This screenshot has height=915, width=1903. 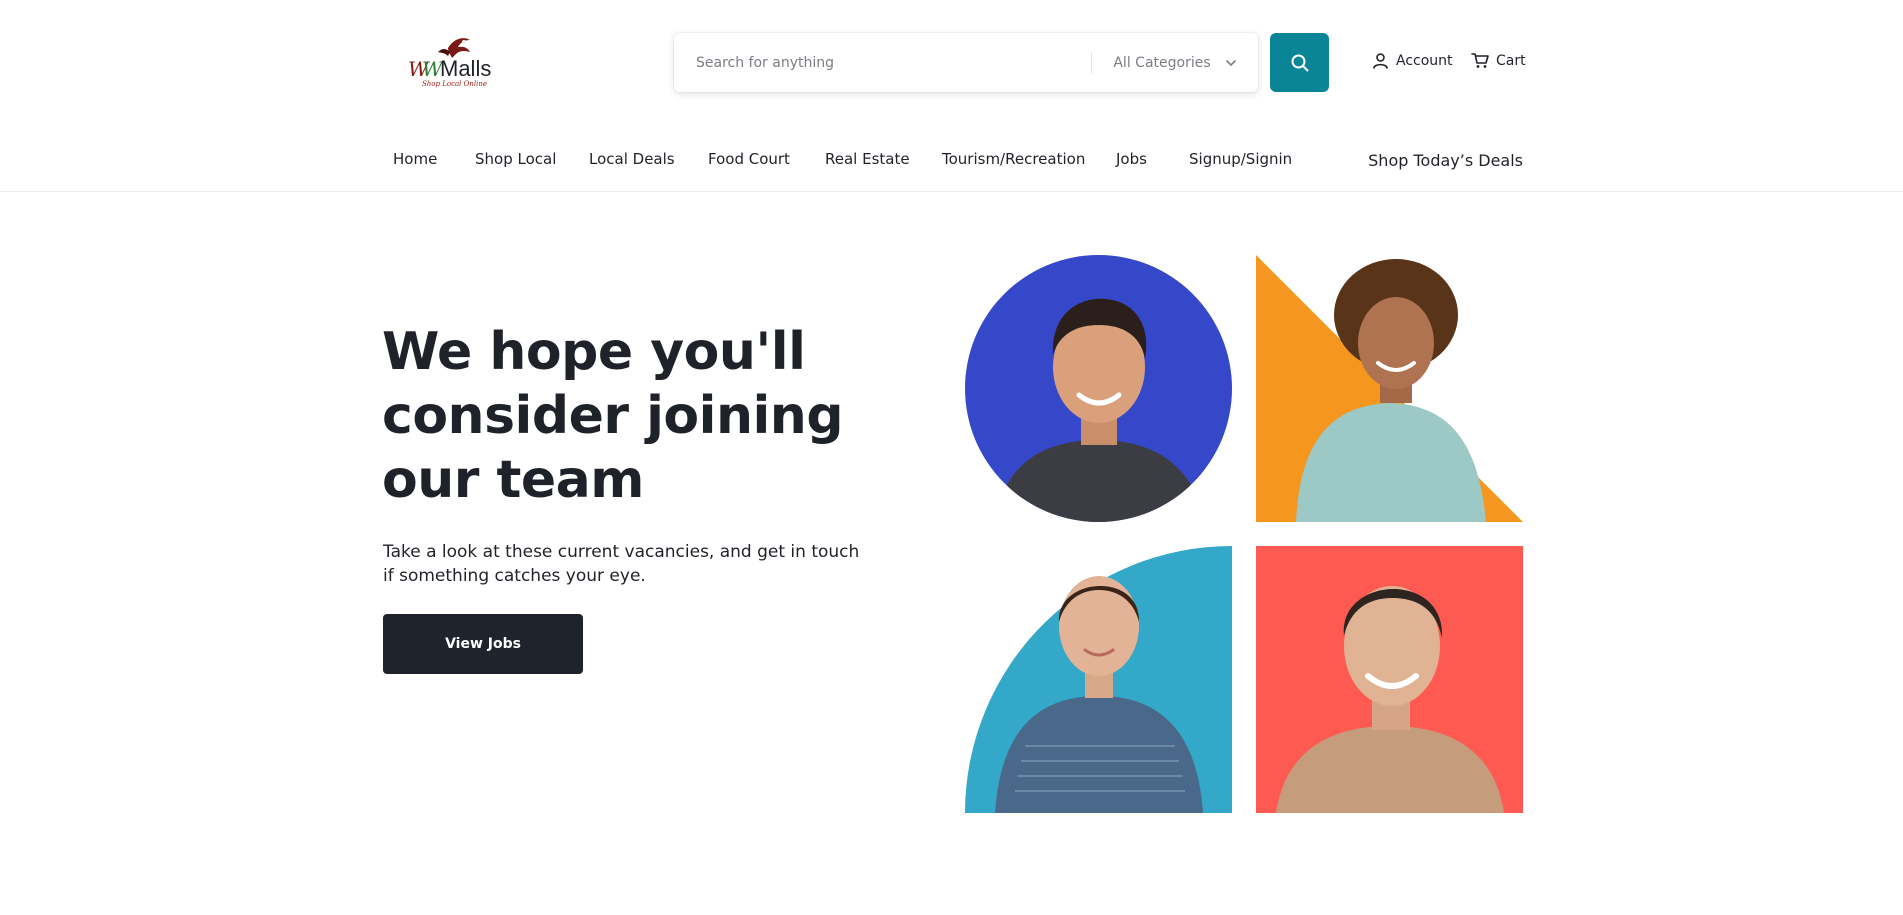 I want to click on nav-item-real-estate: Real Estate, so click(x=867, y=159).